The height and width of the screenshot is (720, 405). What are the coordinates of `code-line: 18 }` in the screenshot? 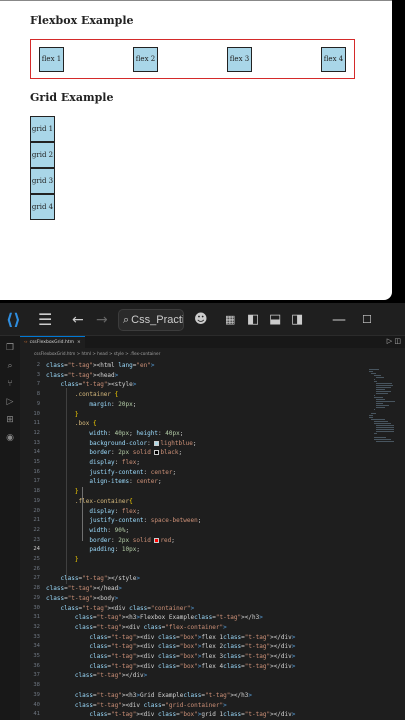 It's located at (192, 491).